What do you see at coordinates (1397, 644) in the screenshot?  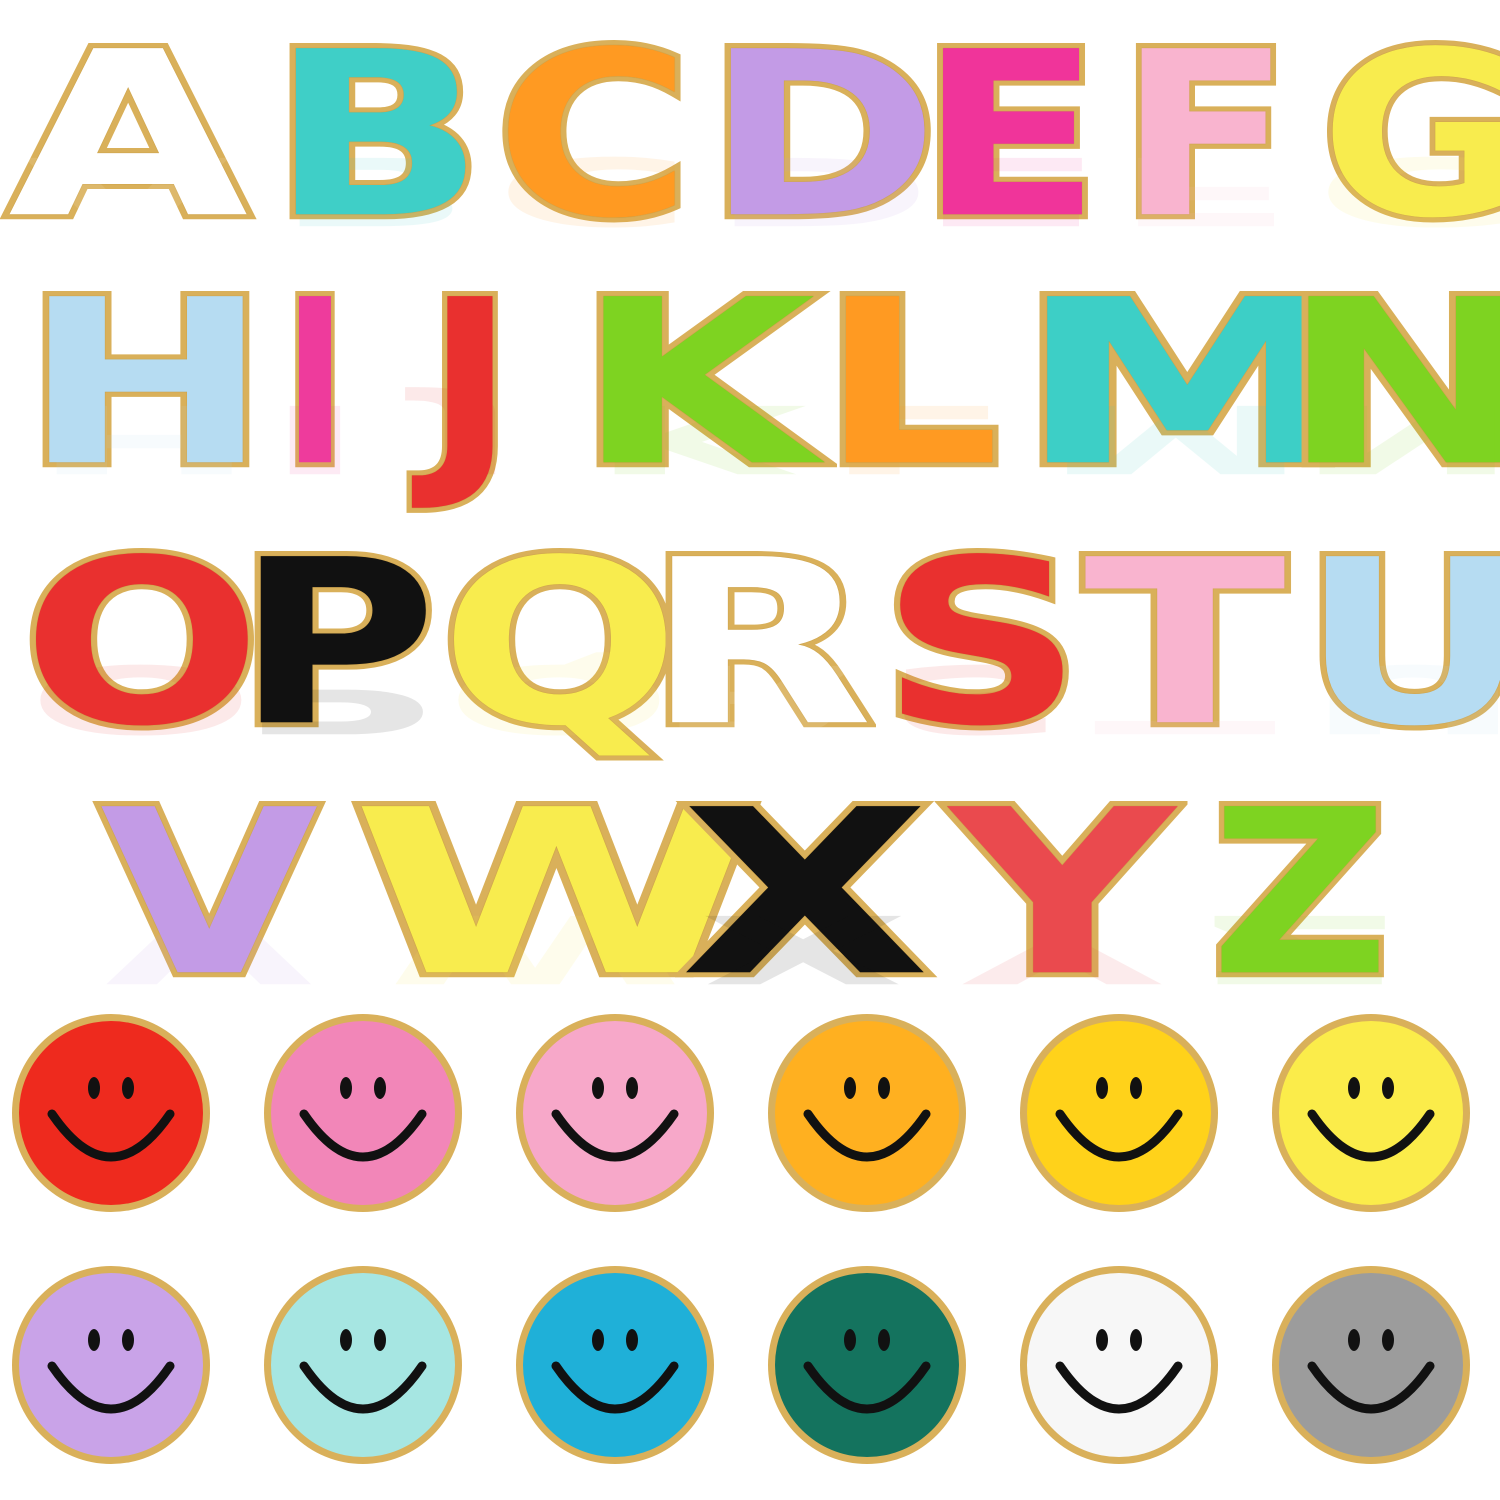 I see `letter-patch-u: U` at bounding box center [1397, 644].